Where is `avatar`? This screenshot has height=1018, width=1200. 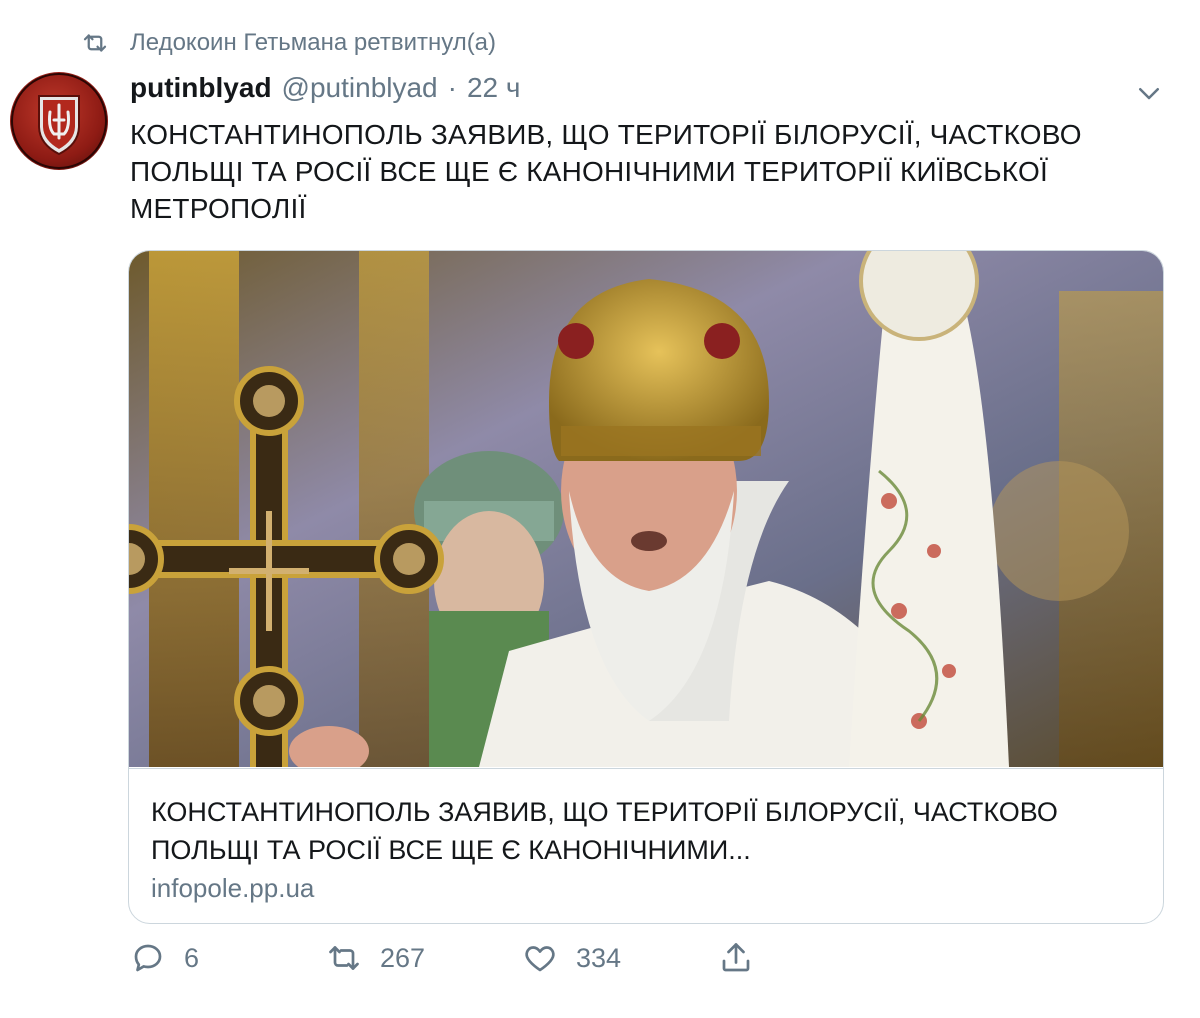 avatar is located at coordinates (59, 121).